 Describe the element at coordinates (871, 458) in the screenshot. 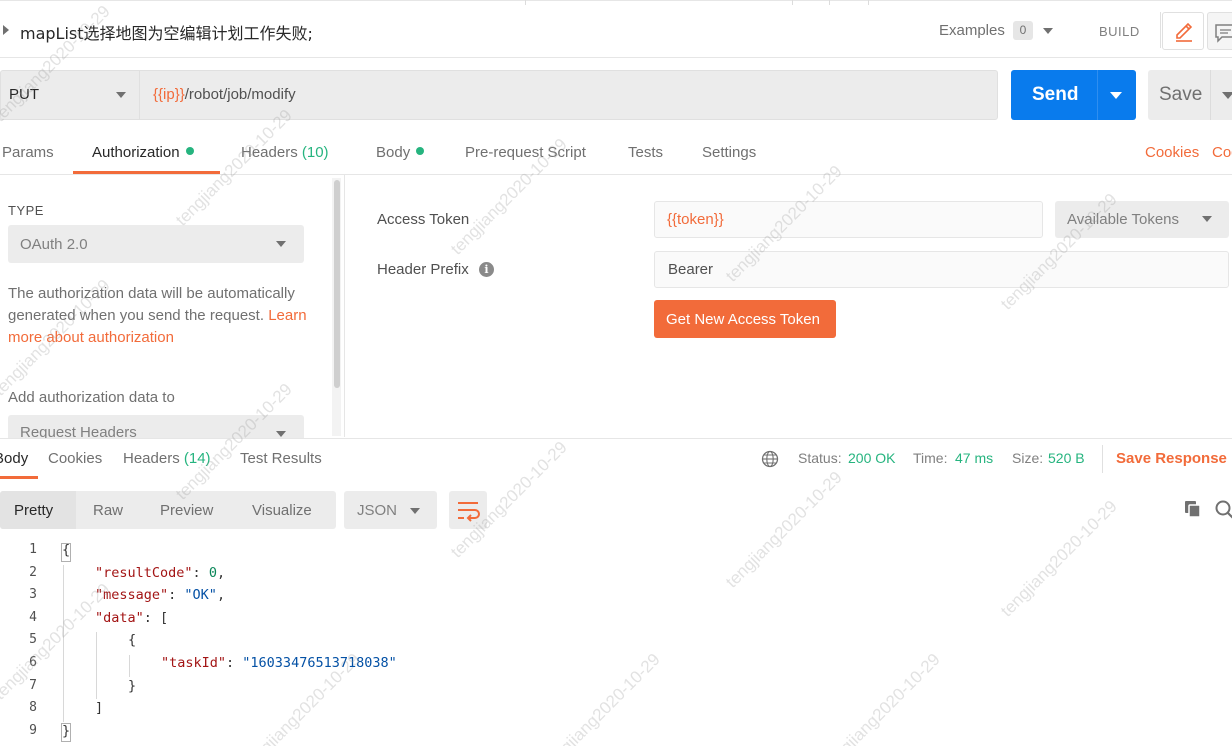

I see `status-value: 200 OK` at that location.